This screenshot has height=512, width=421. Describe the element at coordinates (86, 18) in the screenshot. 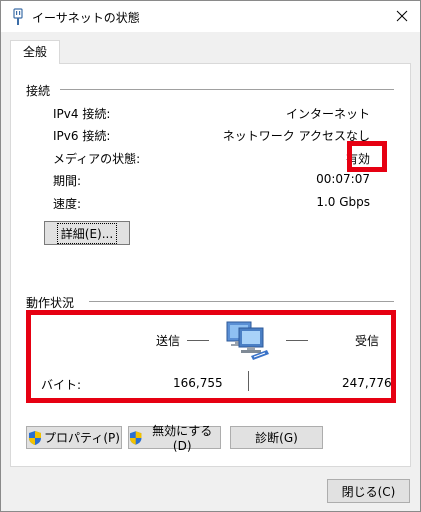

I see `window-title: イーサネットの状態` at that location.